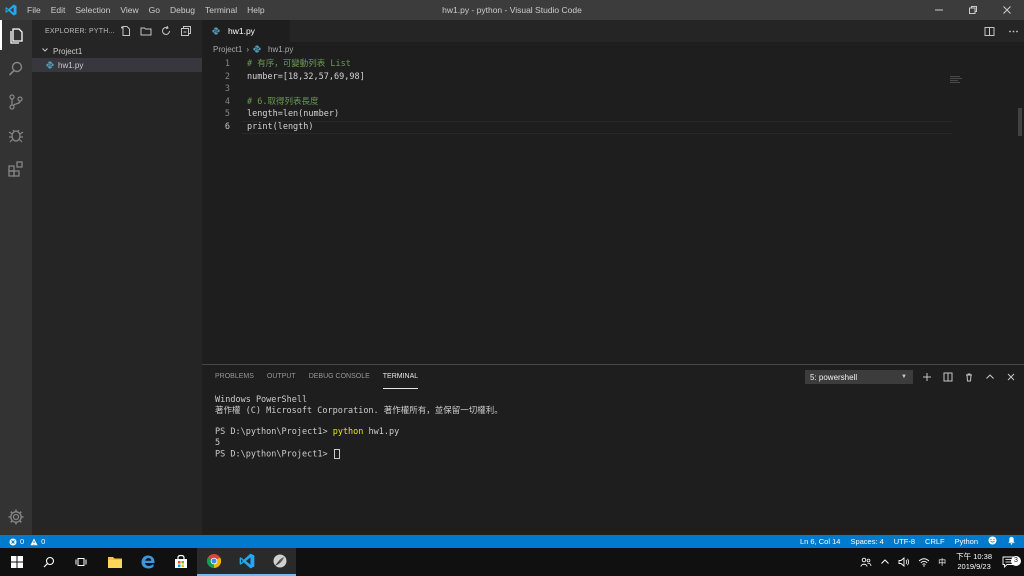  I want to click on breadcrumb-chevron-icon: ›, so click(248, 49).